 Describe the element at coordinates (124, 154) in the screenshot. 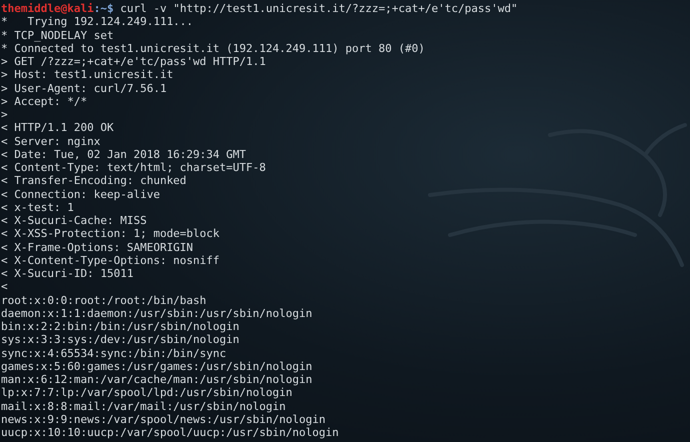

I see `terminal-line: < Date: Tue, 02 Jan 2018 16:29:34 GMT` at that location.